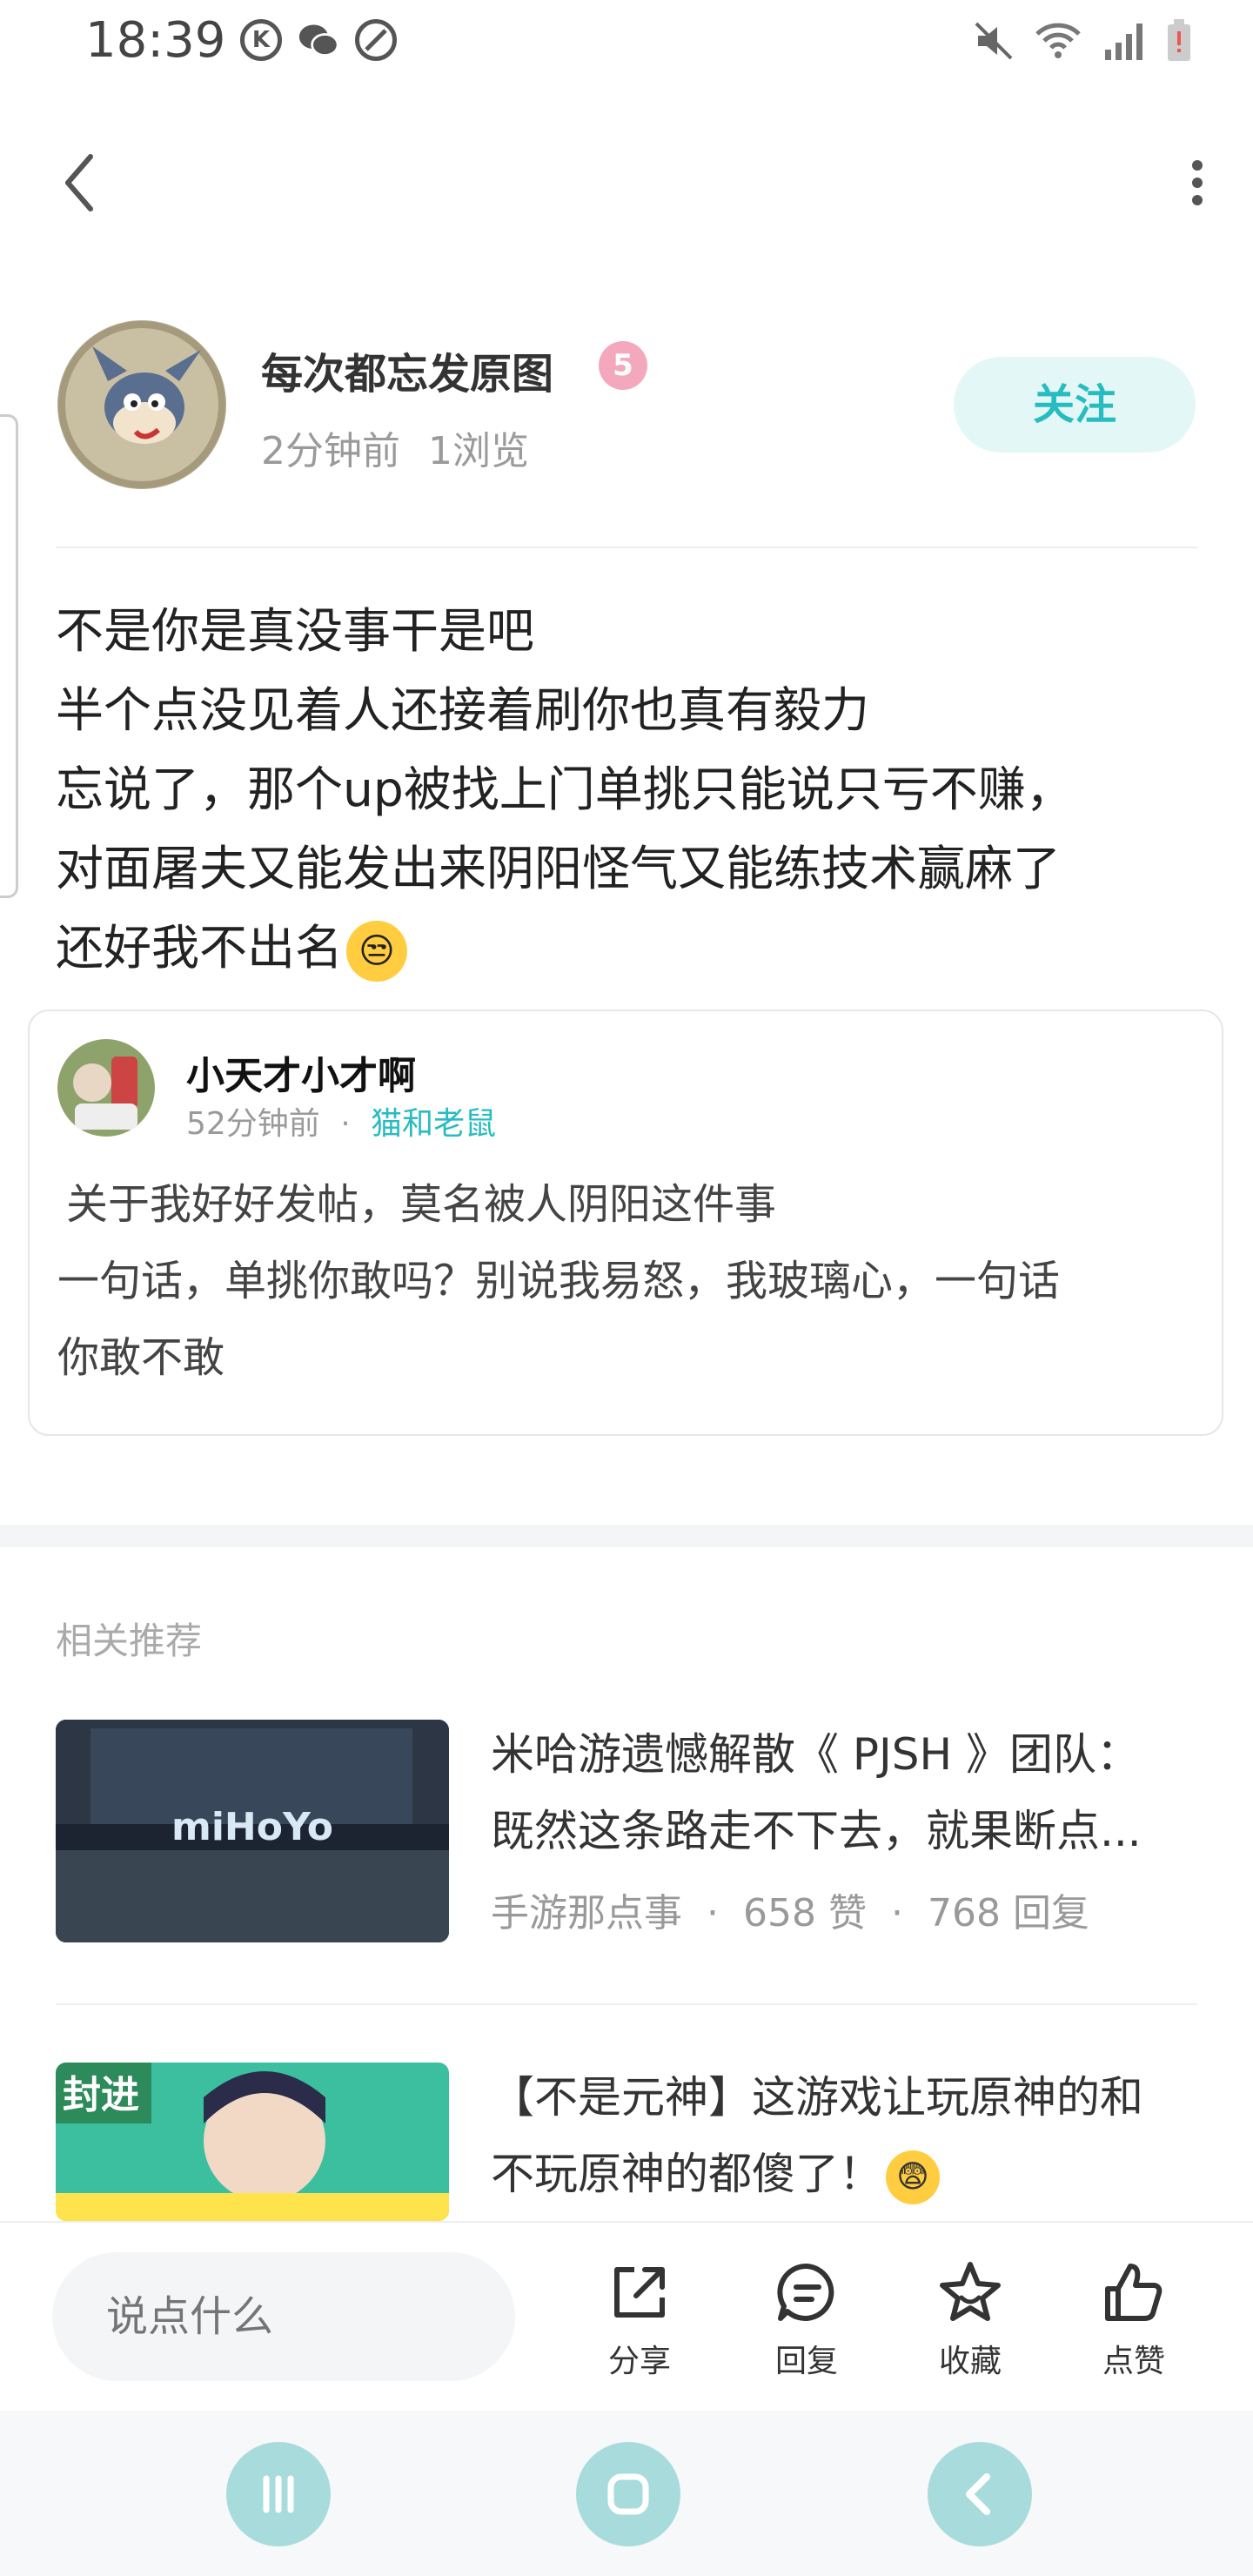 The height and width of the screenshot is (2576, 1253). Describe the element at coordinates (805, 1913) in the screenshot. I see `related-likes: 658 赞` at that location.